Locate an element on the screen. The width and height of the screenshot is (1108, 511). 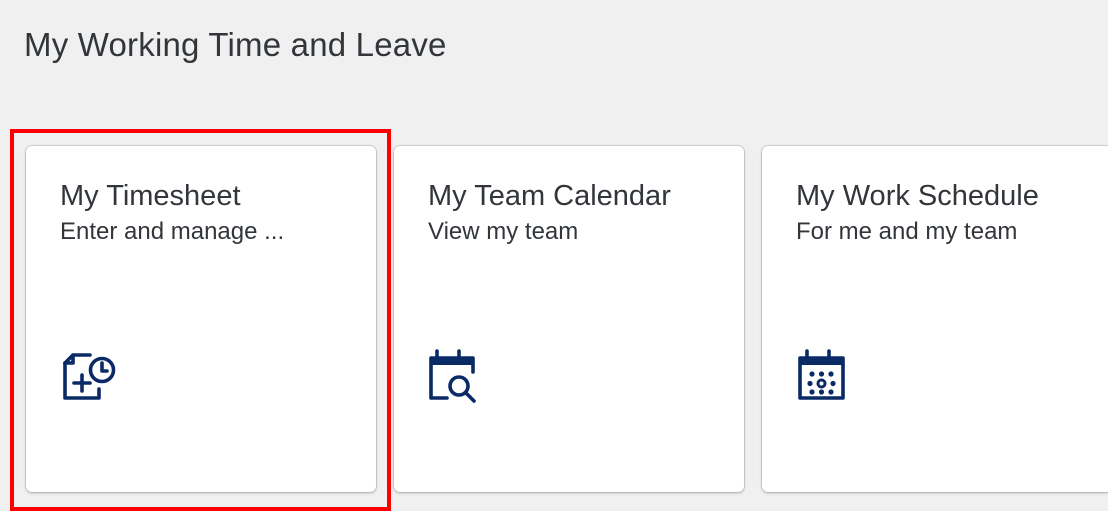
tile-title: My Timesheet is located at coordinates (150, 196).